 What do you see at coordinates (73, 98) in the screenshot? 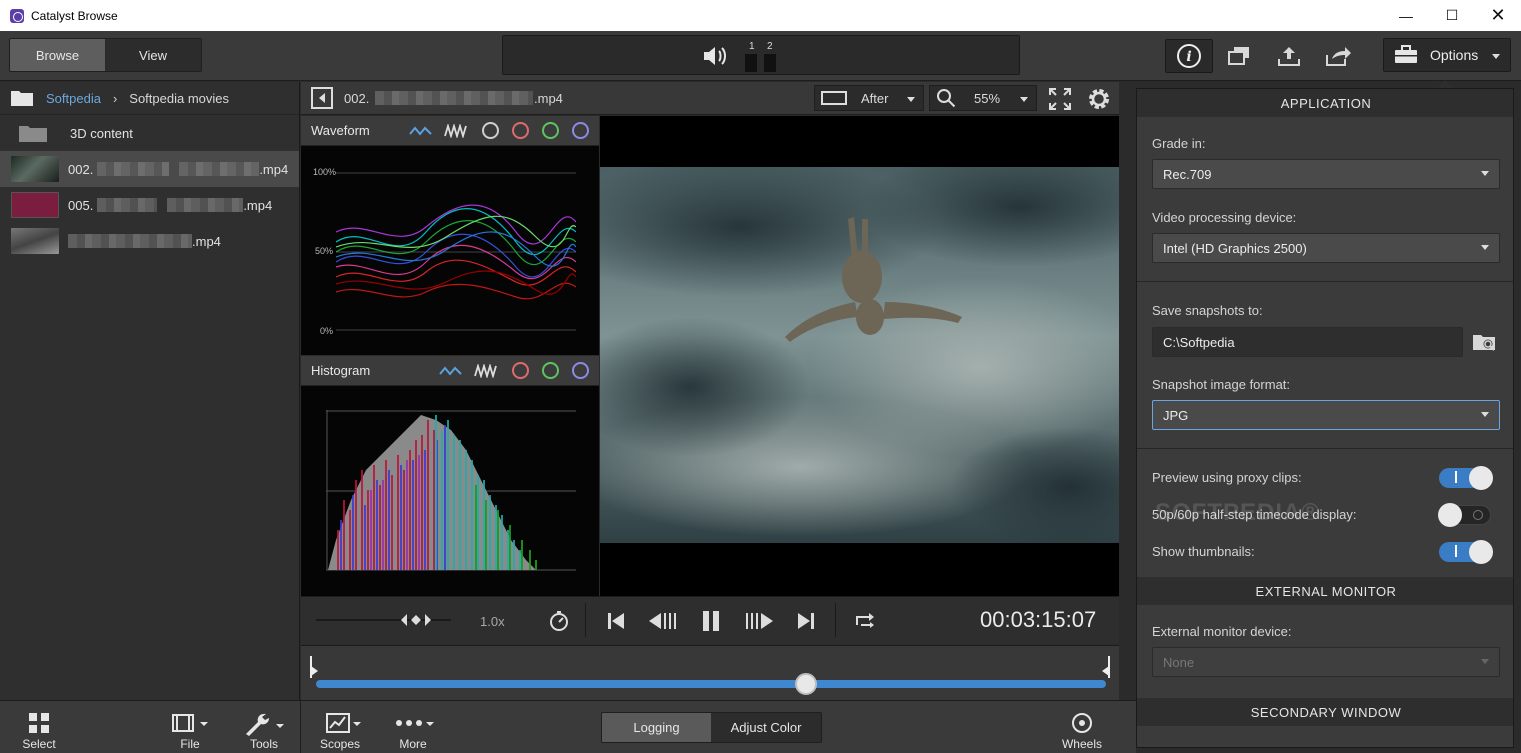
I see `breadcrumb-root-link: Softpedia` at bounding box center [73, 98].